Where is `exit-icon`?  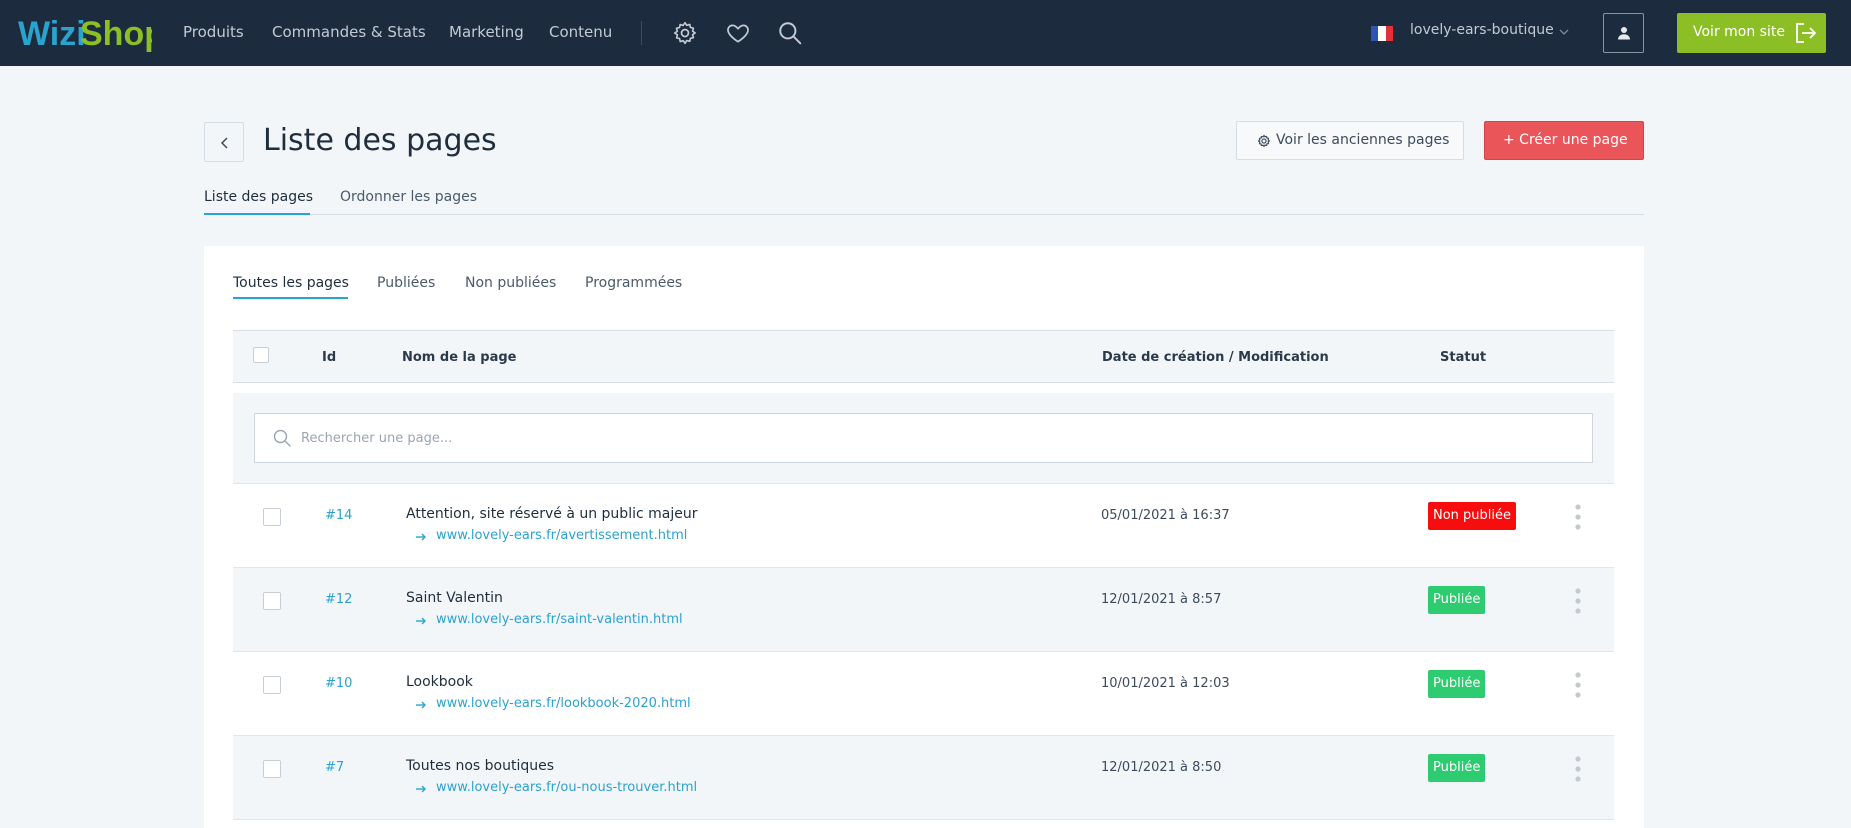
exit-icon is located at coordinates (1806, 33).